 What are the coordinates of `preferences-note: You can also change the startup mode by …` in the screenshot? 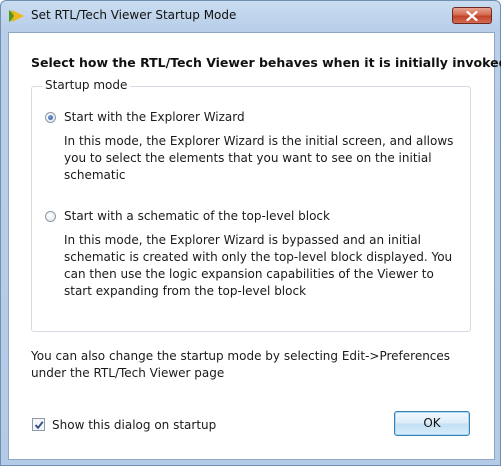 It's located at (241, 364).